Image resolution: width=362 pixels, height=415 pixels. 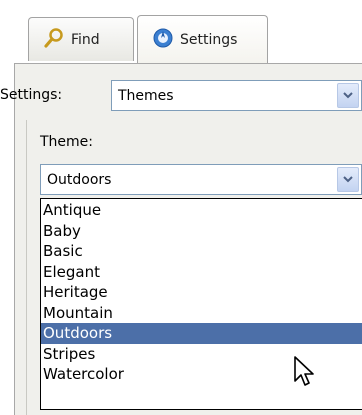 What do you see at coordinates (26, 267) in the screenshot?
I see `group-border` at bounding box center [26, 267].